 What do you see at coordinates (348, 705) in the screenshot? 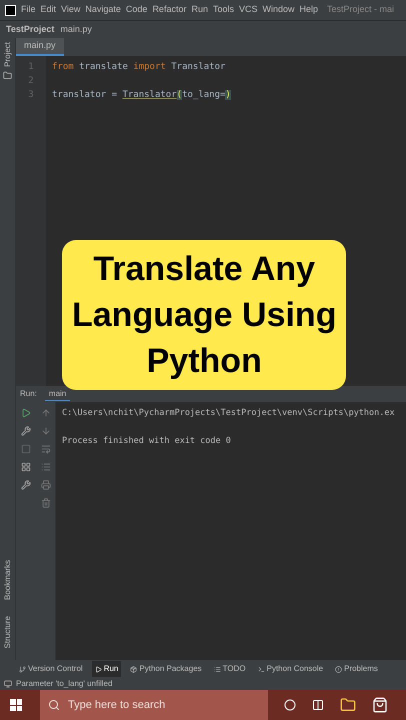
I see `file-explorer-icon` at bounding box center [348, 705].